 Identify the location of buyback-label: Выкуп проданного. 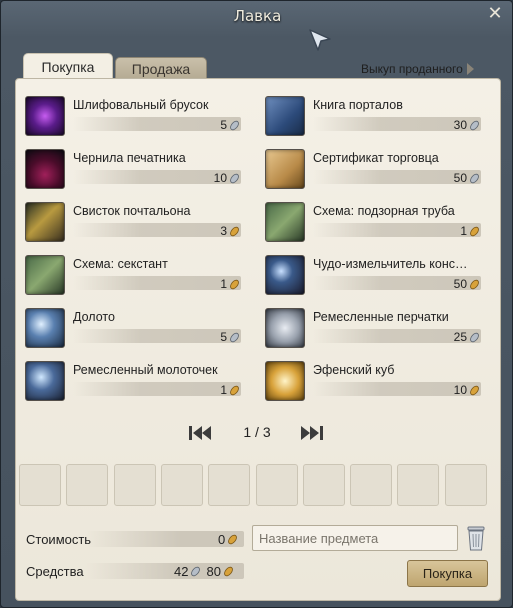
(412, 69).